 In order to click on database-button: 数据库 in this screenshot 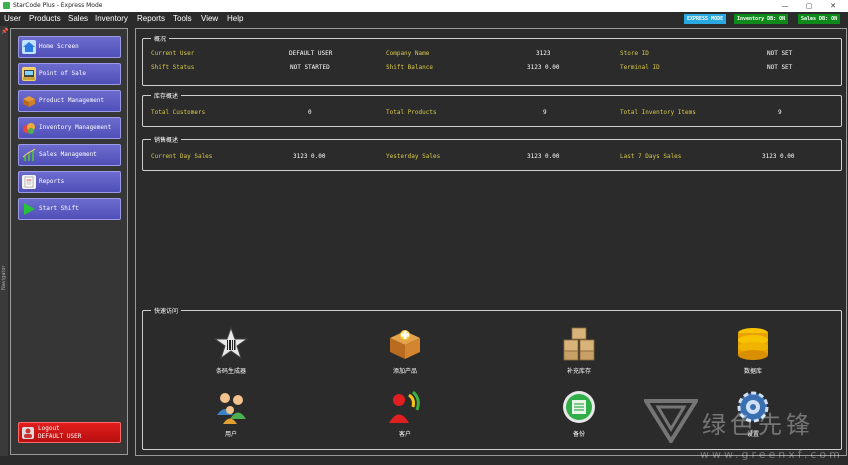, I will do `click(753, 353)`.